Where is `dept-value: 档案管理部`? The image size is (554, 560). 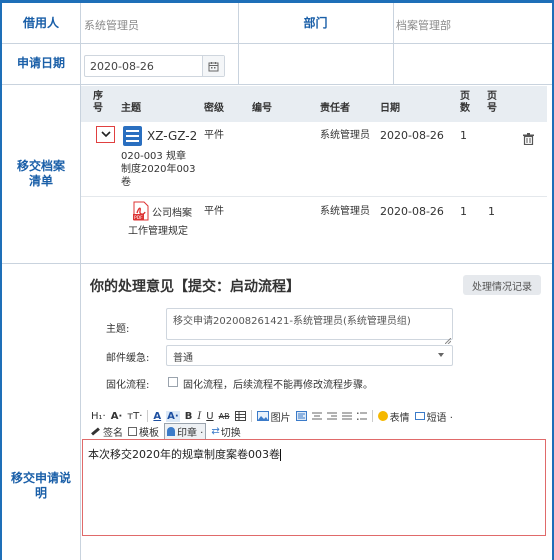
dept-value: 档案管理部 is located at coordinates (423, 25).